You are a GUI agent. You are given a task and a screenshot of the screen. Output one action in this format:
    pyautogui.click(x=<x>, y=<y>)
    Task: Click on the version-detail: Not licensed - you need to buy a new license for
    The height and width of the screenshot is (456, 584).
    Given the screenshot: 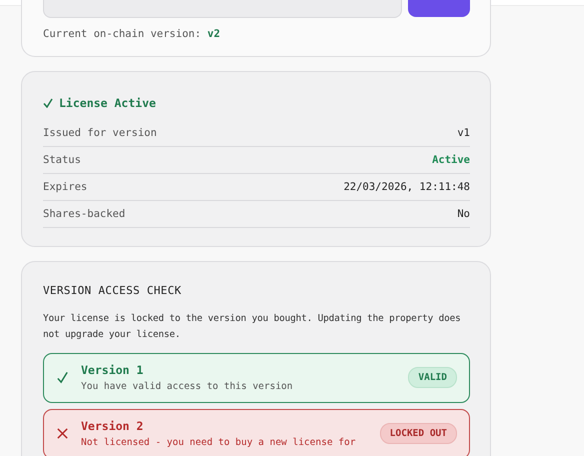 What is the action you would take?
    pyautogui.click(x=219, y=442)
    